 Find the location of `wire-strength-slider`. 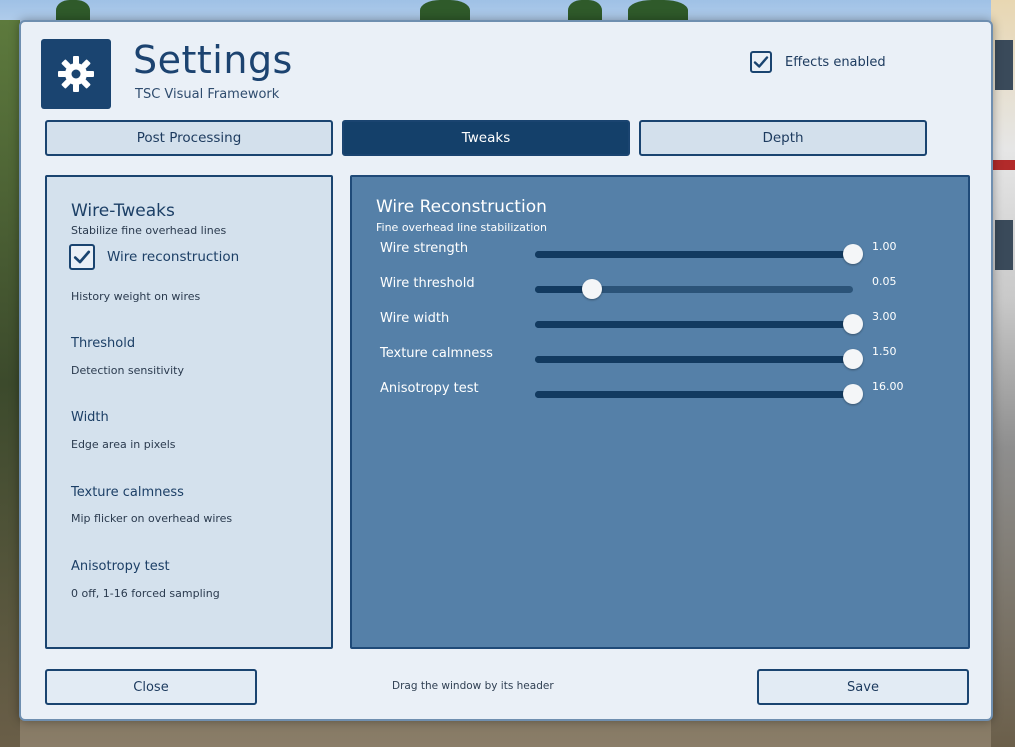

wire-strength-slider is located at coordinates (699, 254).